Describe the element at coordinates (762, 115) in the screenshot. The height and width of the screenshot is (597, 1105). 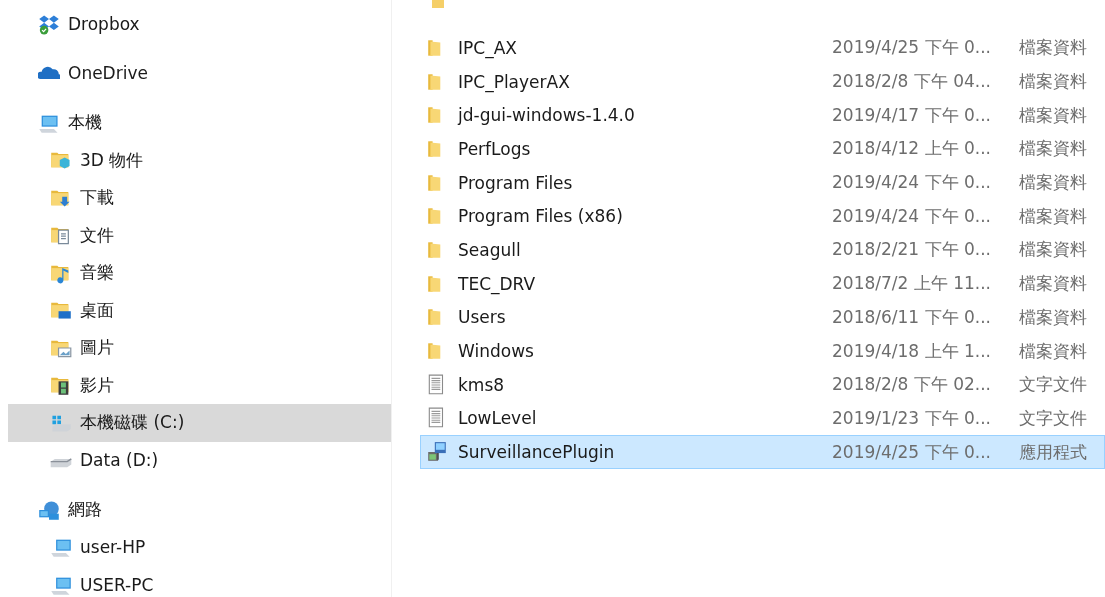
I see `file-row: jd-gui-windows-1.4.0 2019/4/17 下午 0... 檔案資料` at that location.